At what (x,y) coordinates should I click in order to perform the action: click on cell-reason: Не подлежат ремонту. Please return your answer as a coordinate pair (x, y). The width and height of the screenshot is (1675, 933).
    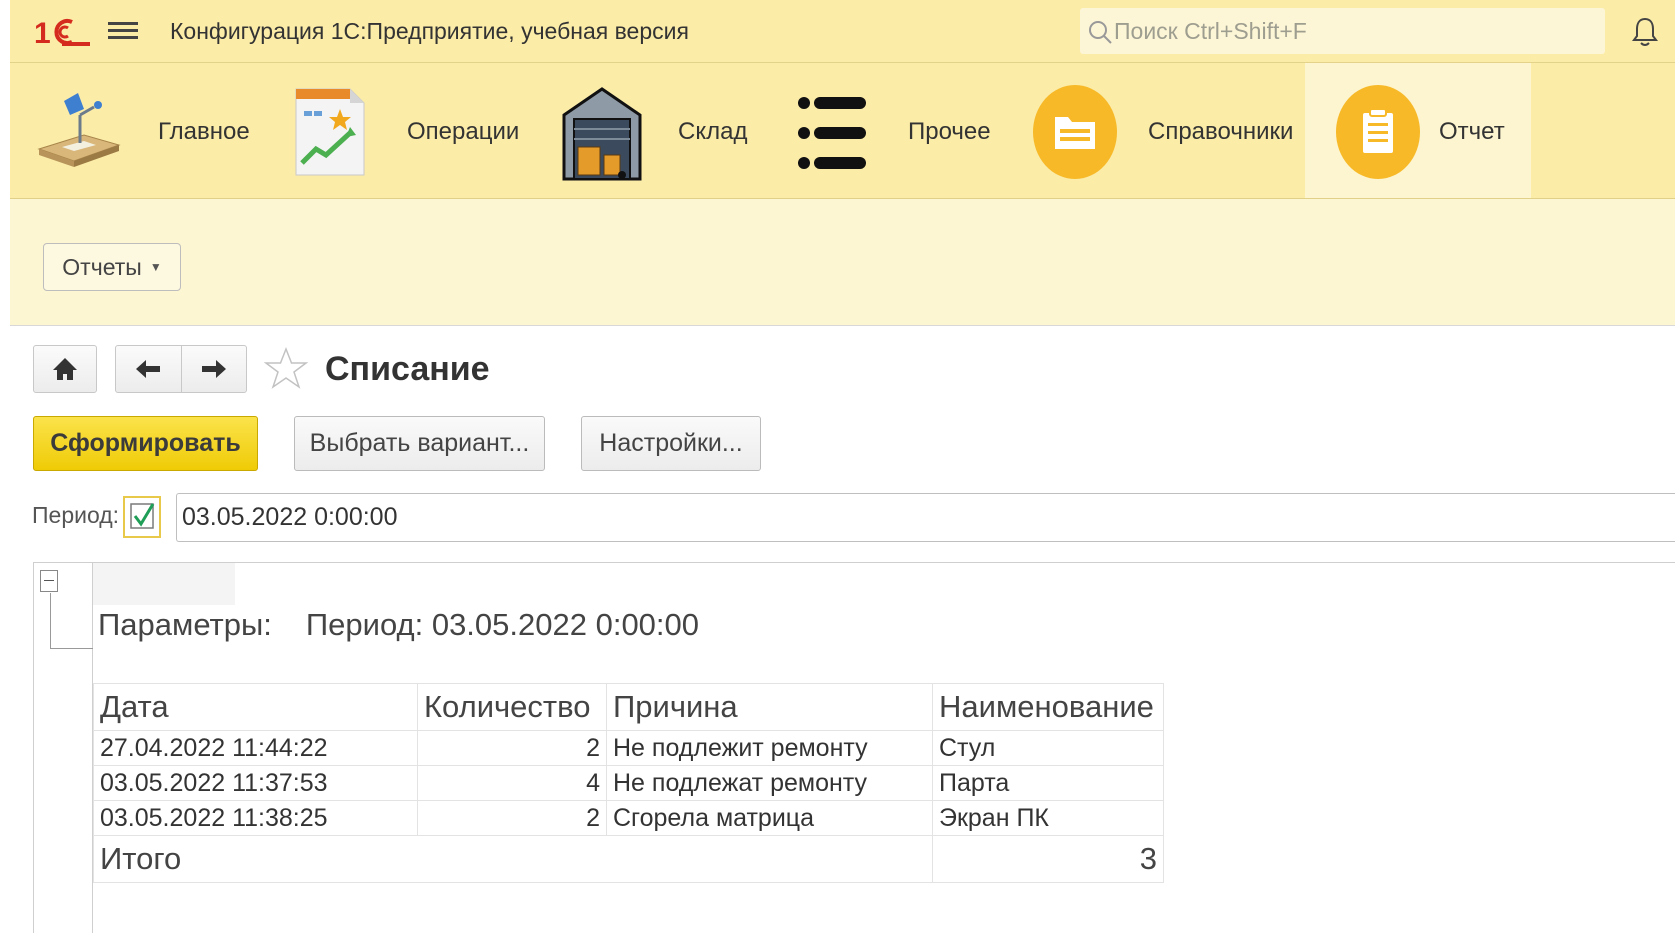
    Looking at the image, I should click on (769, 783).